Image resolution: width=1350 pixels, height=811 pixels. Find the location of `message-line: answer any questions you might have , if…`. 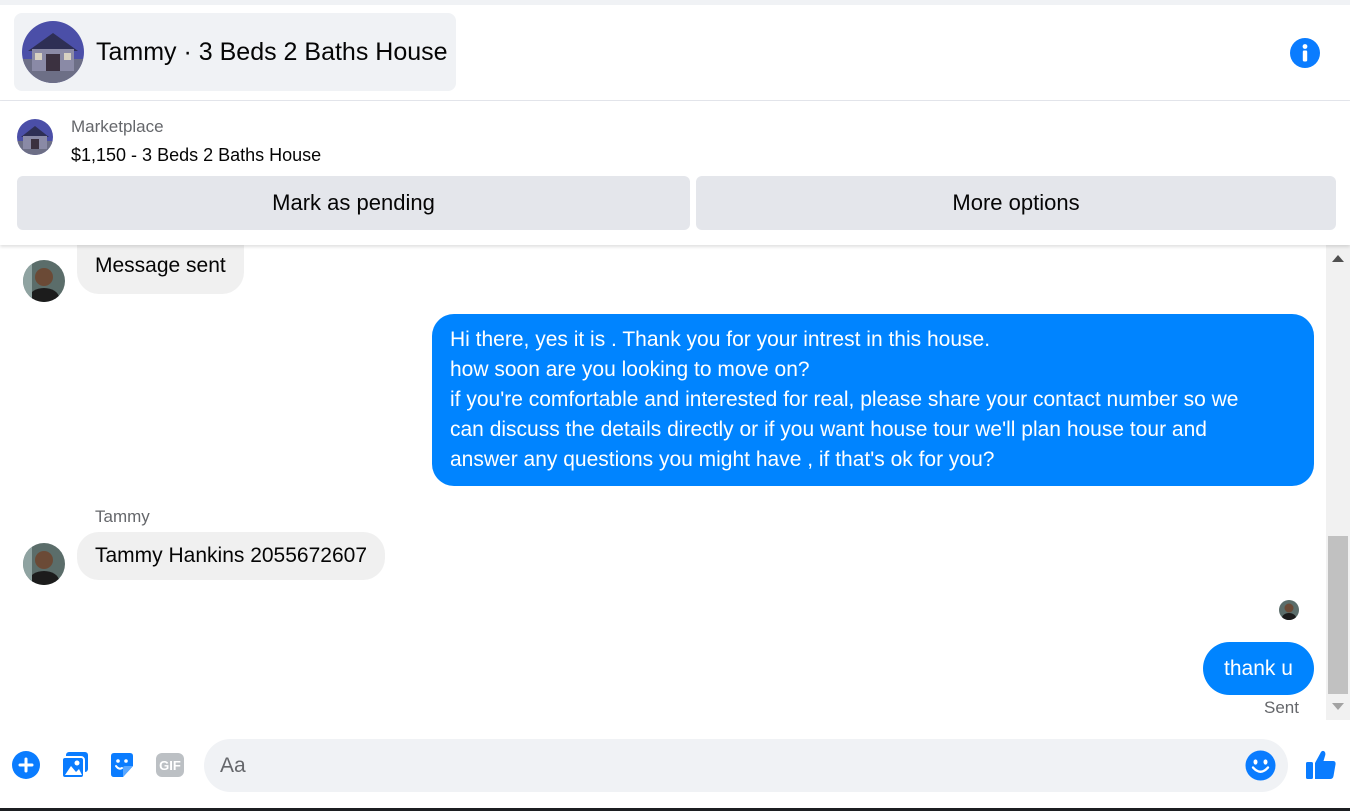

message-line: answer any questions you might have , if… is located at coordinates (722, 459).